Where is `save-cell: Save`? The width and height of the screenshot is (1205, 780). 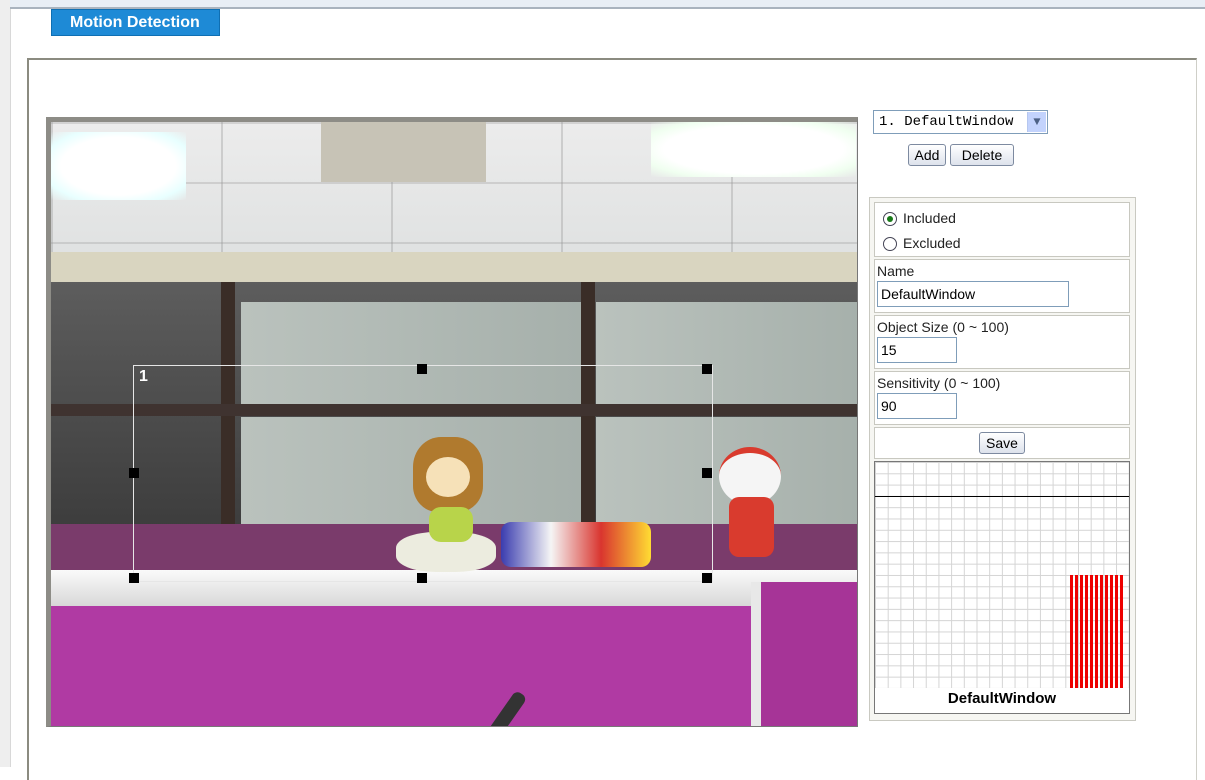 save-cell: Save is located at coordinates (1002, 443).